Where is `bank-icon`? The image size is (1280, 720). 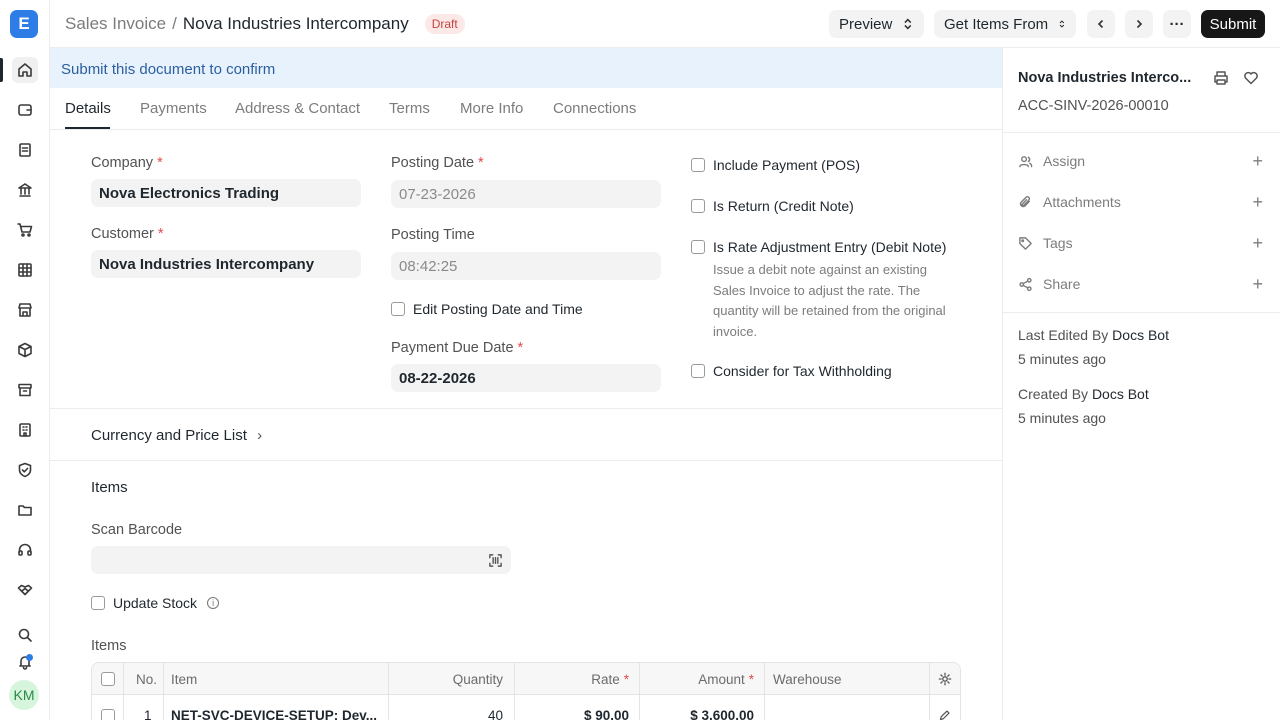 bank-icon is located at coordinates (25, 190).